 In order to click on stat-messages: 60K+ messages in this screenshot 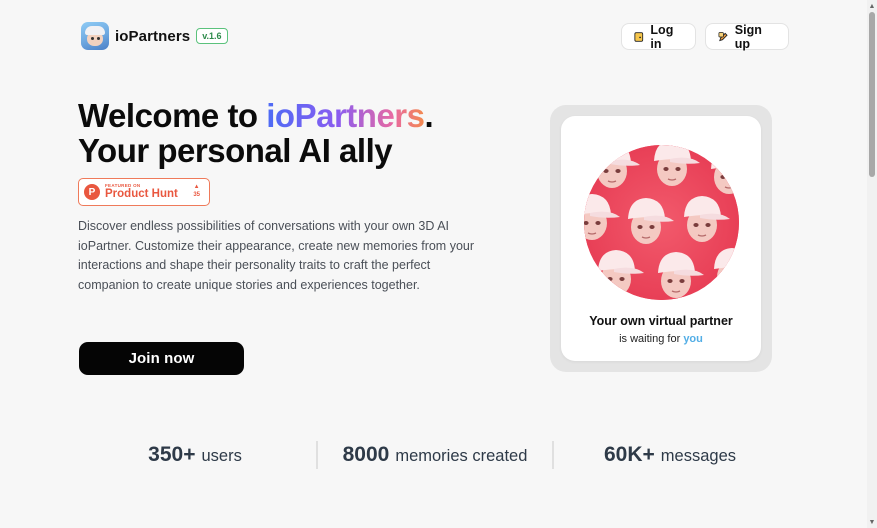, I will do `click(670, 457)`.